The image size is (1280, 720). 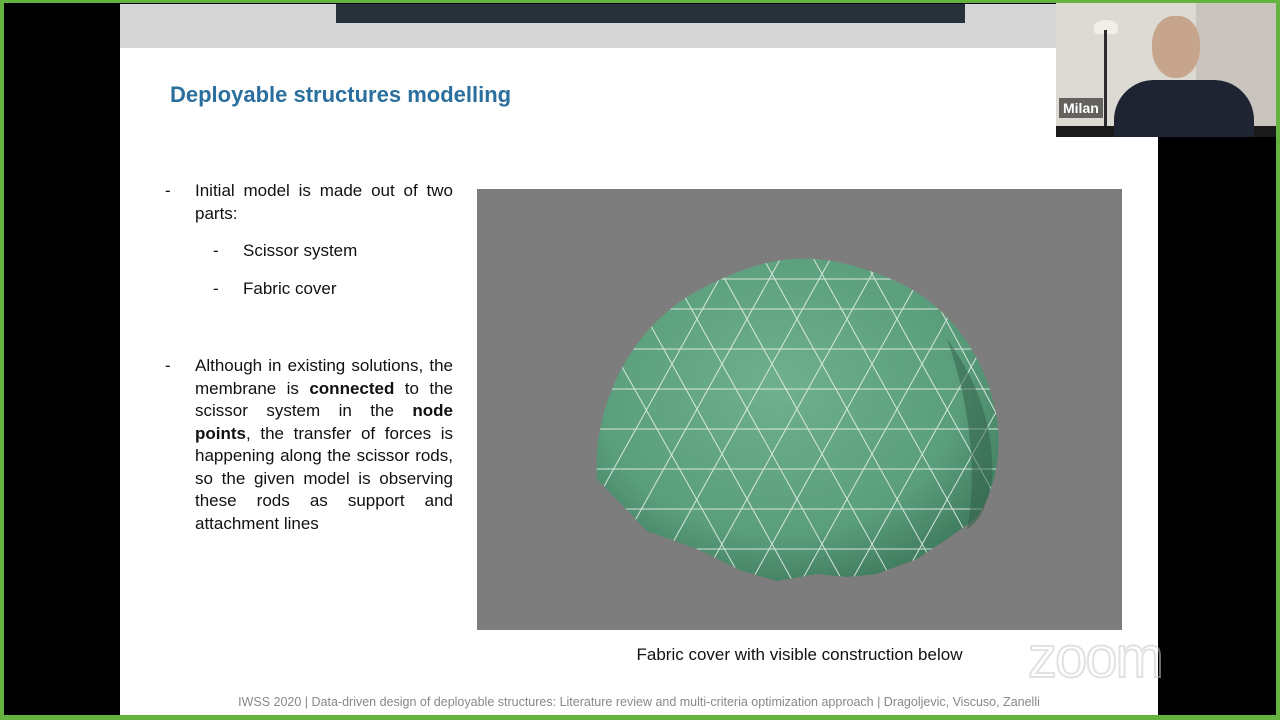 What do you see at coordinates (650, 13) in the screenshot?
I see `slide-header-dark-bar` at bounding box center [650, 13].